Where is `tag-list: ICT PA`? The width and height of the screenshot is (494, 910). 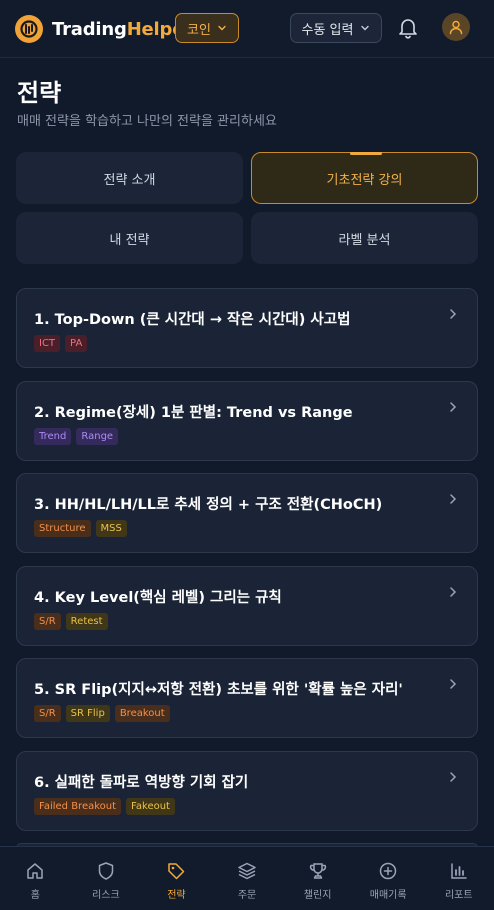 tag-list: ICT PA is located at coordinates (61, 343).